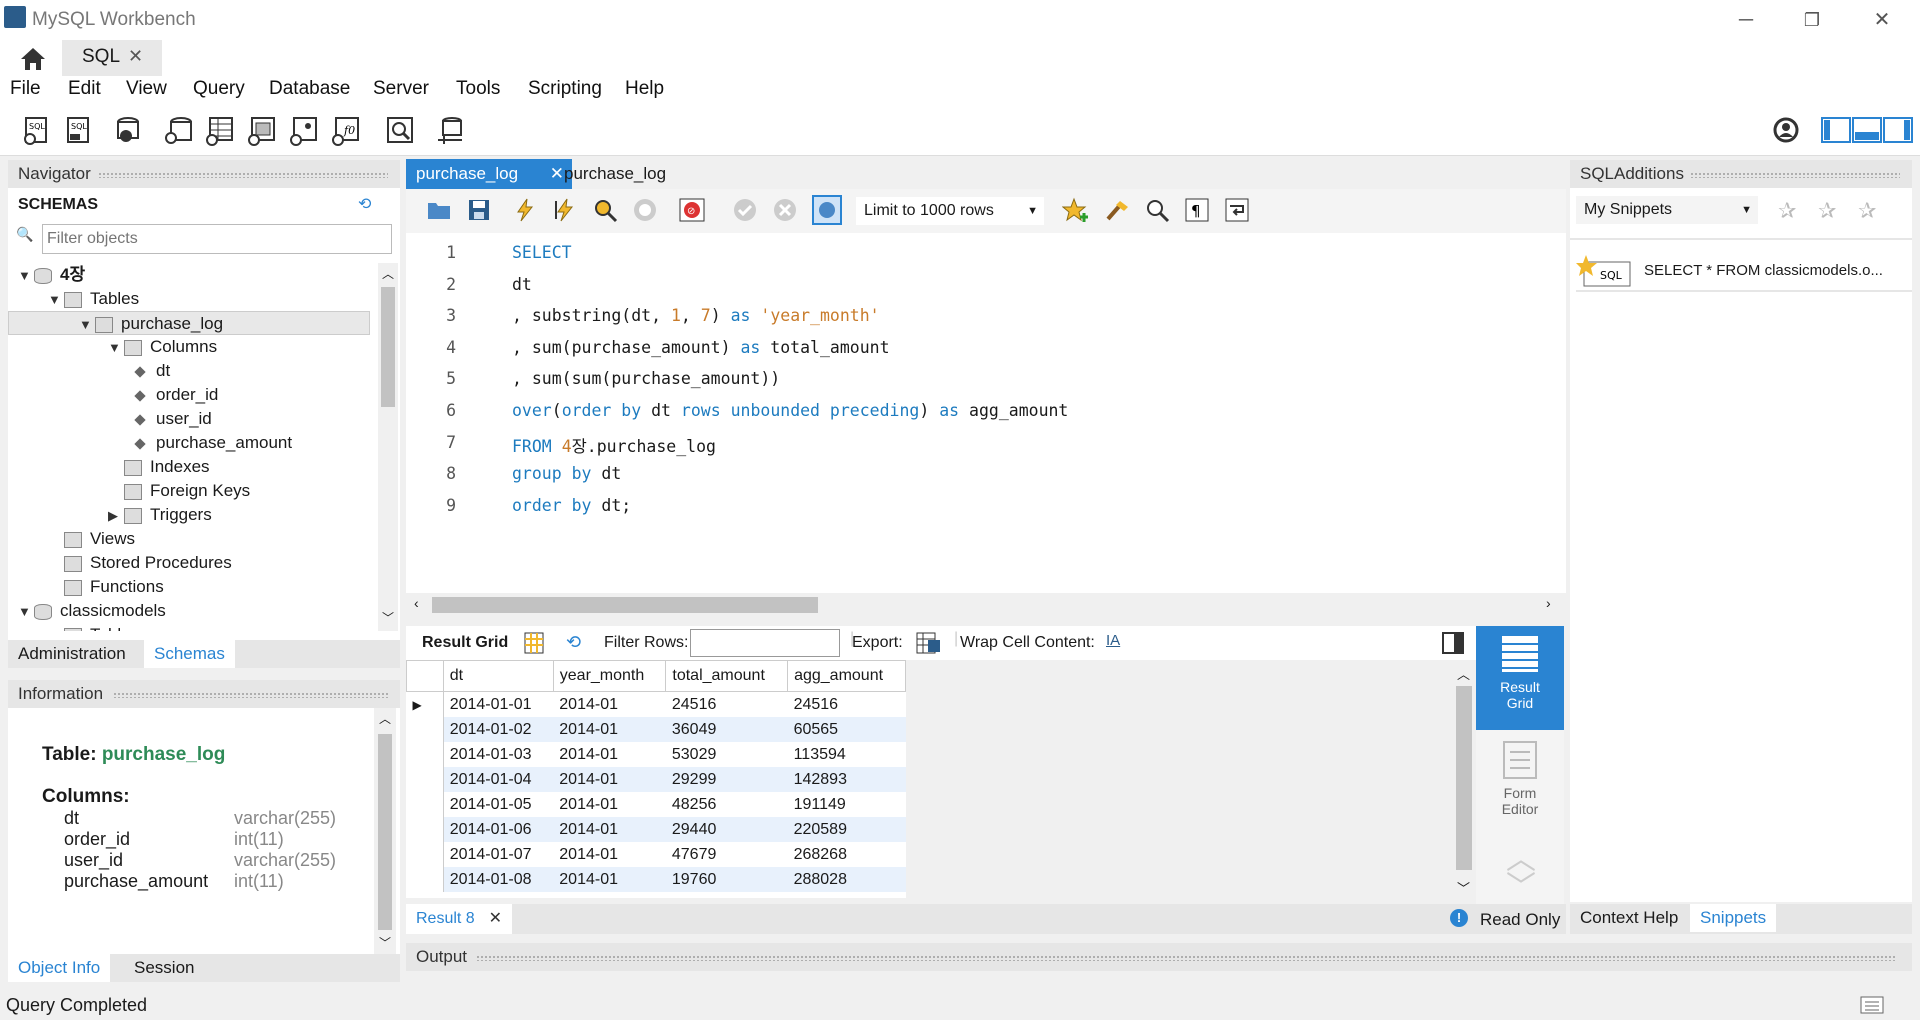  What do you see at coordinates (219, 89) in the screenshot?
I see `menu-query: Query` at bounding box center [219, 89].